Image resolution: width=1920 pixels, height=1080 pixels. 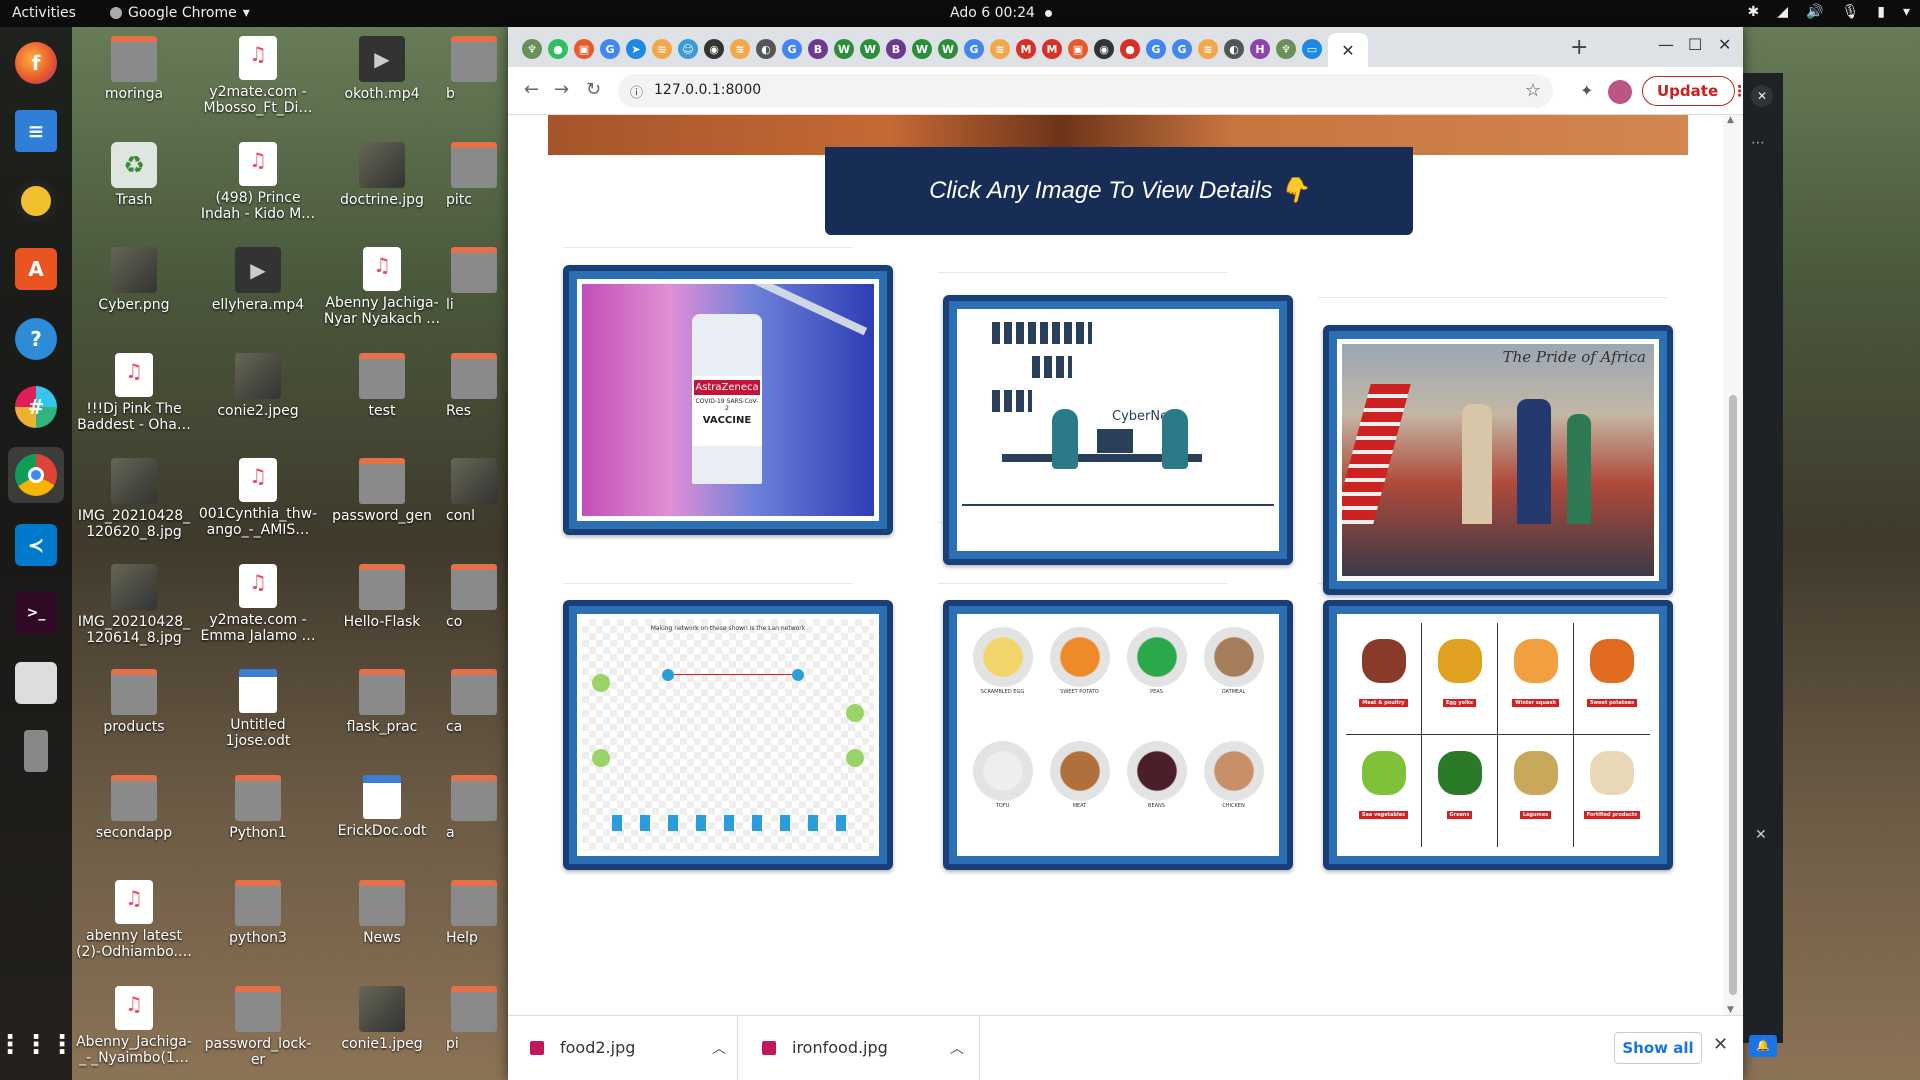 I want to click on software-icon: A, so click(x=36, y=269).